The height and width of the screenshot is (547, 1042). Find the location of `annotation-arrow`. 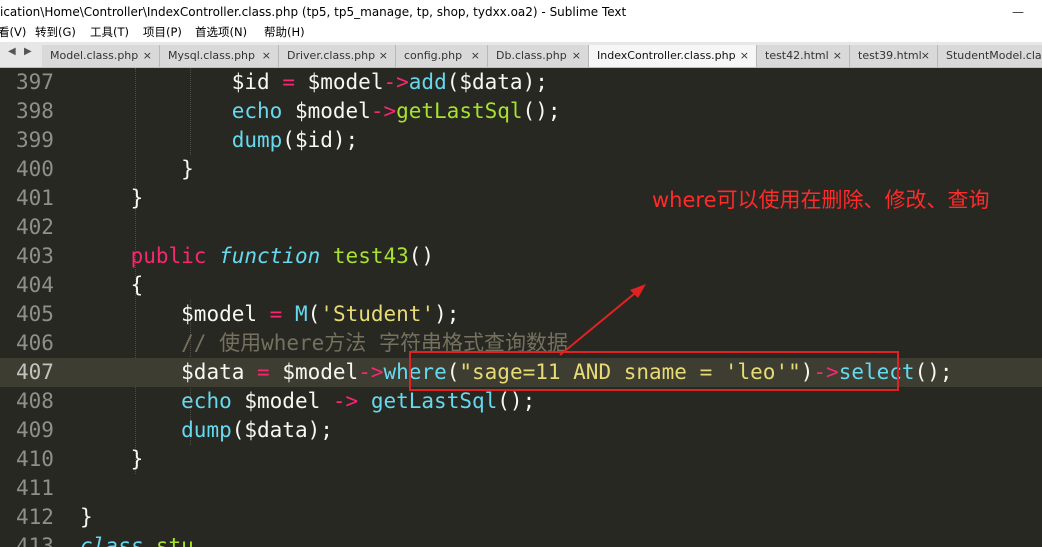

annotation-arrow is located at coordinates (602, 320).